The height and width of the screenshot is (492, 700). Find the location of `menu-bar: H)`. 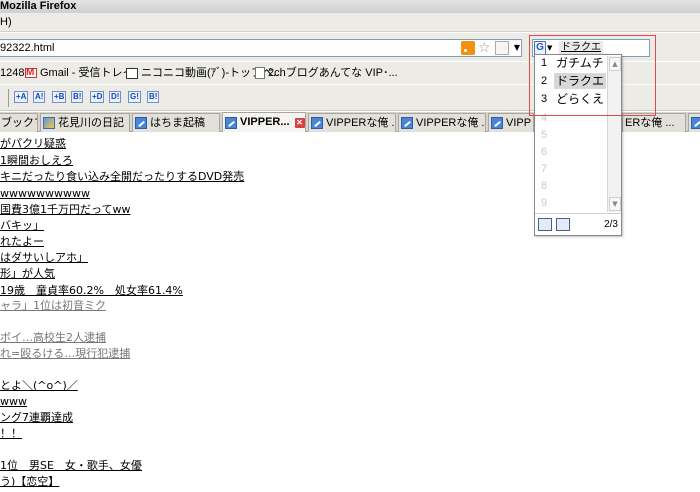

menu-bar: H) is located at coordinates (350, 22).